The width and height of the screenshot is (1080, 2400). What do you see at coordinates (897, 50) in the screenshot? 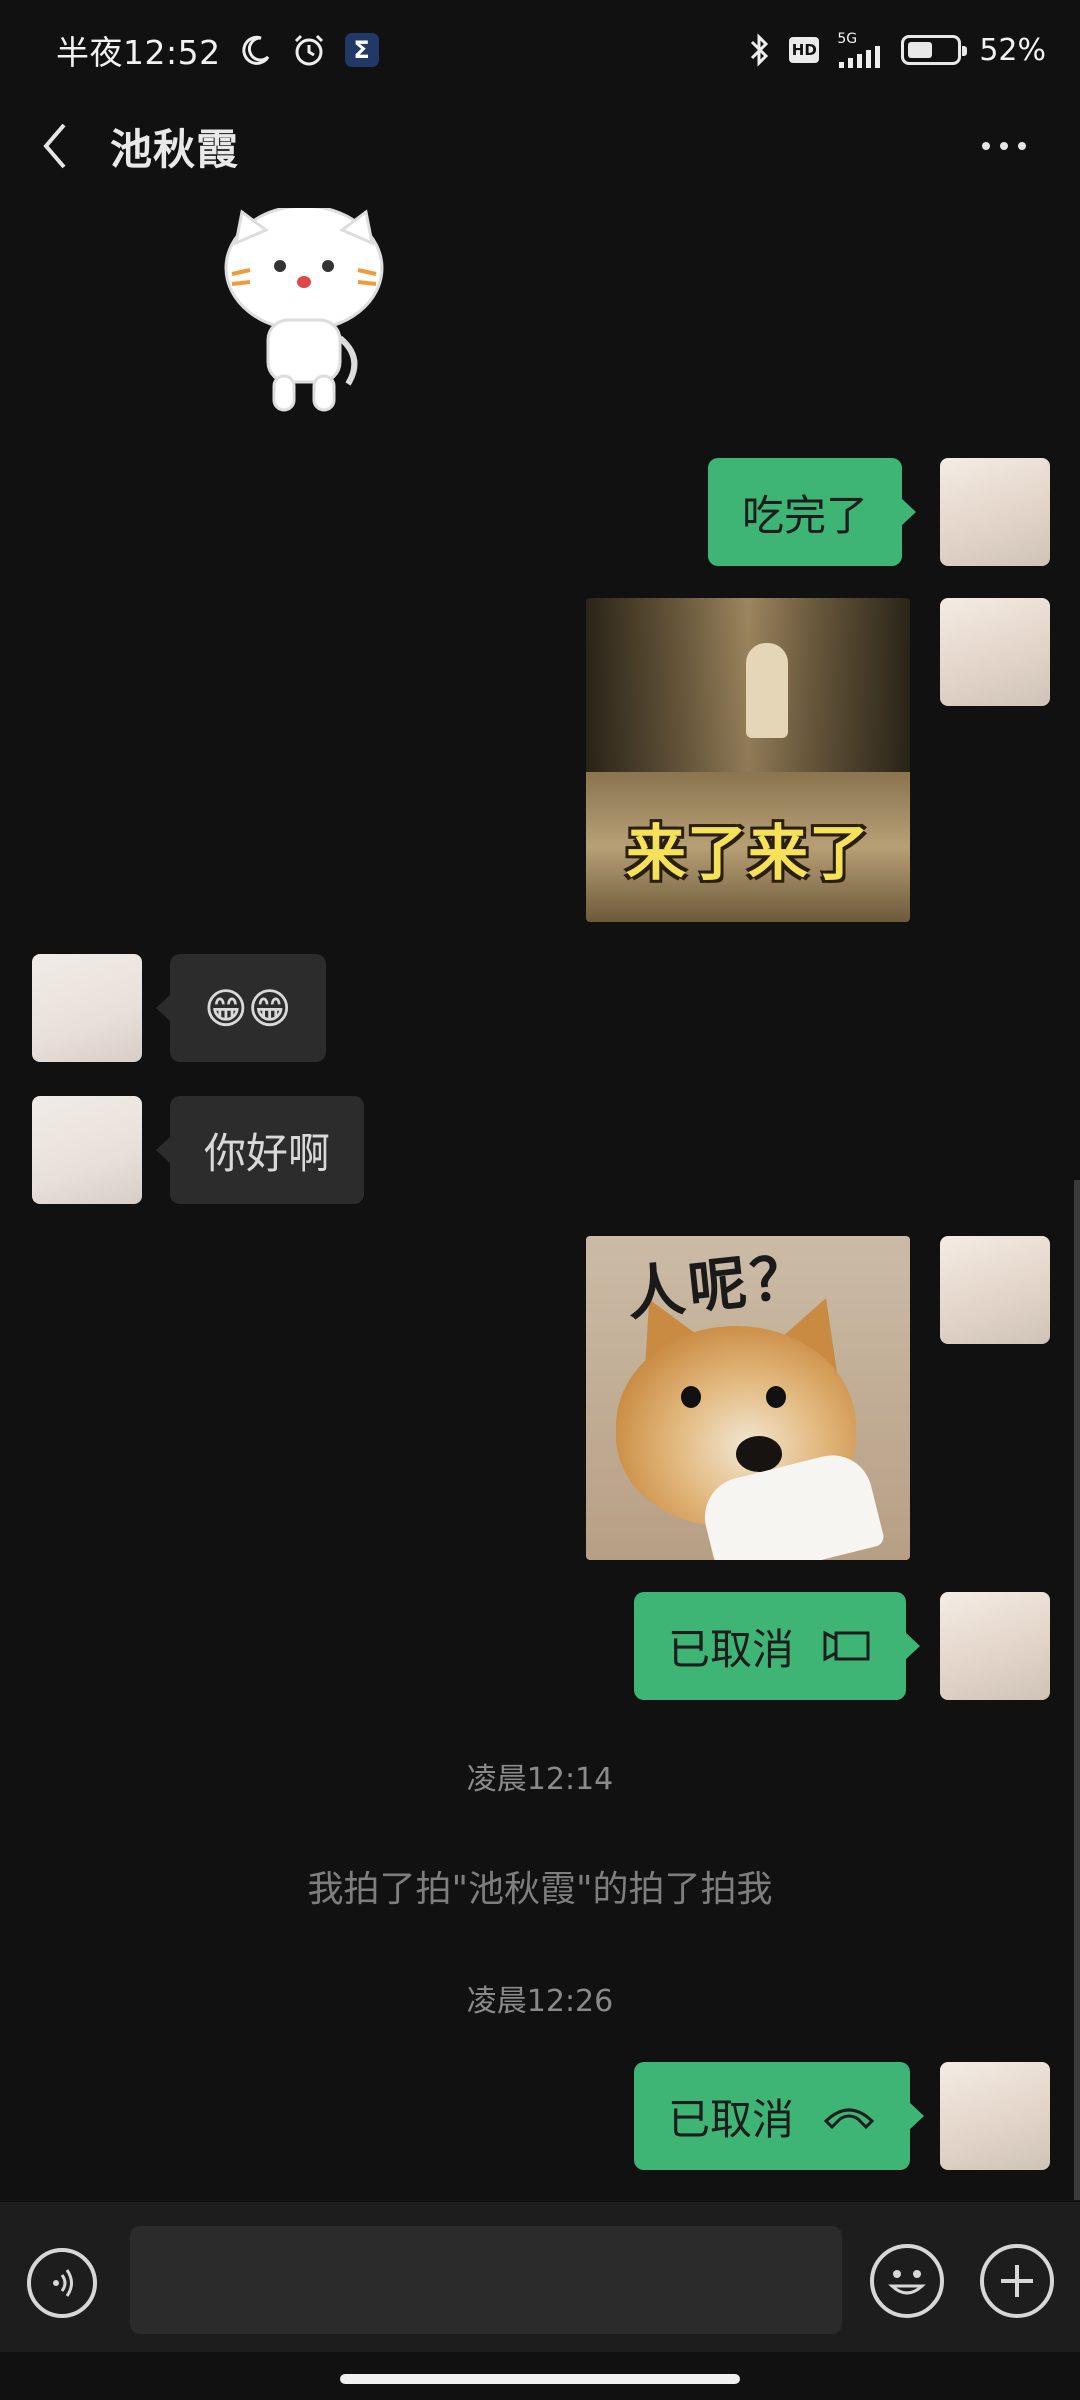
I see `status-bar-right: HD 5G 52%` at bounding box center [897, 50].